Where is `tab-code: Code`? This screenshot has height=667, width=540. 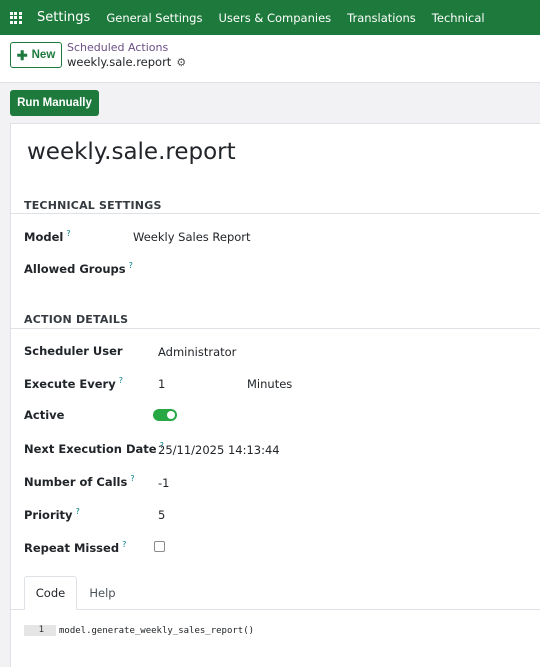
tab-code: Code is located at coordinates (50, 593).